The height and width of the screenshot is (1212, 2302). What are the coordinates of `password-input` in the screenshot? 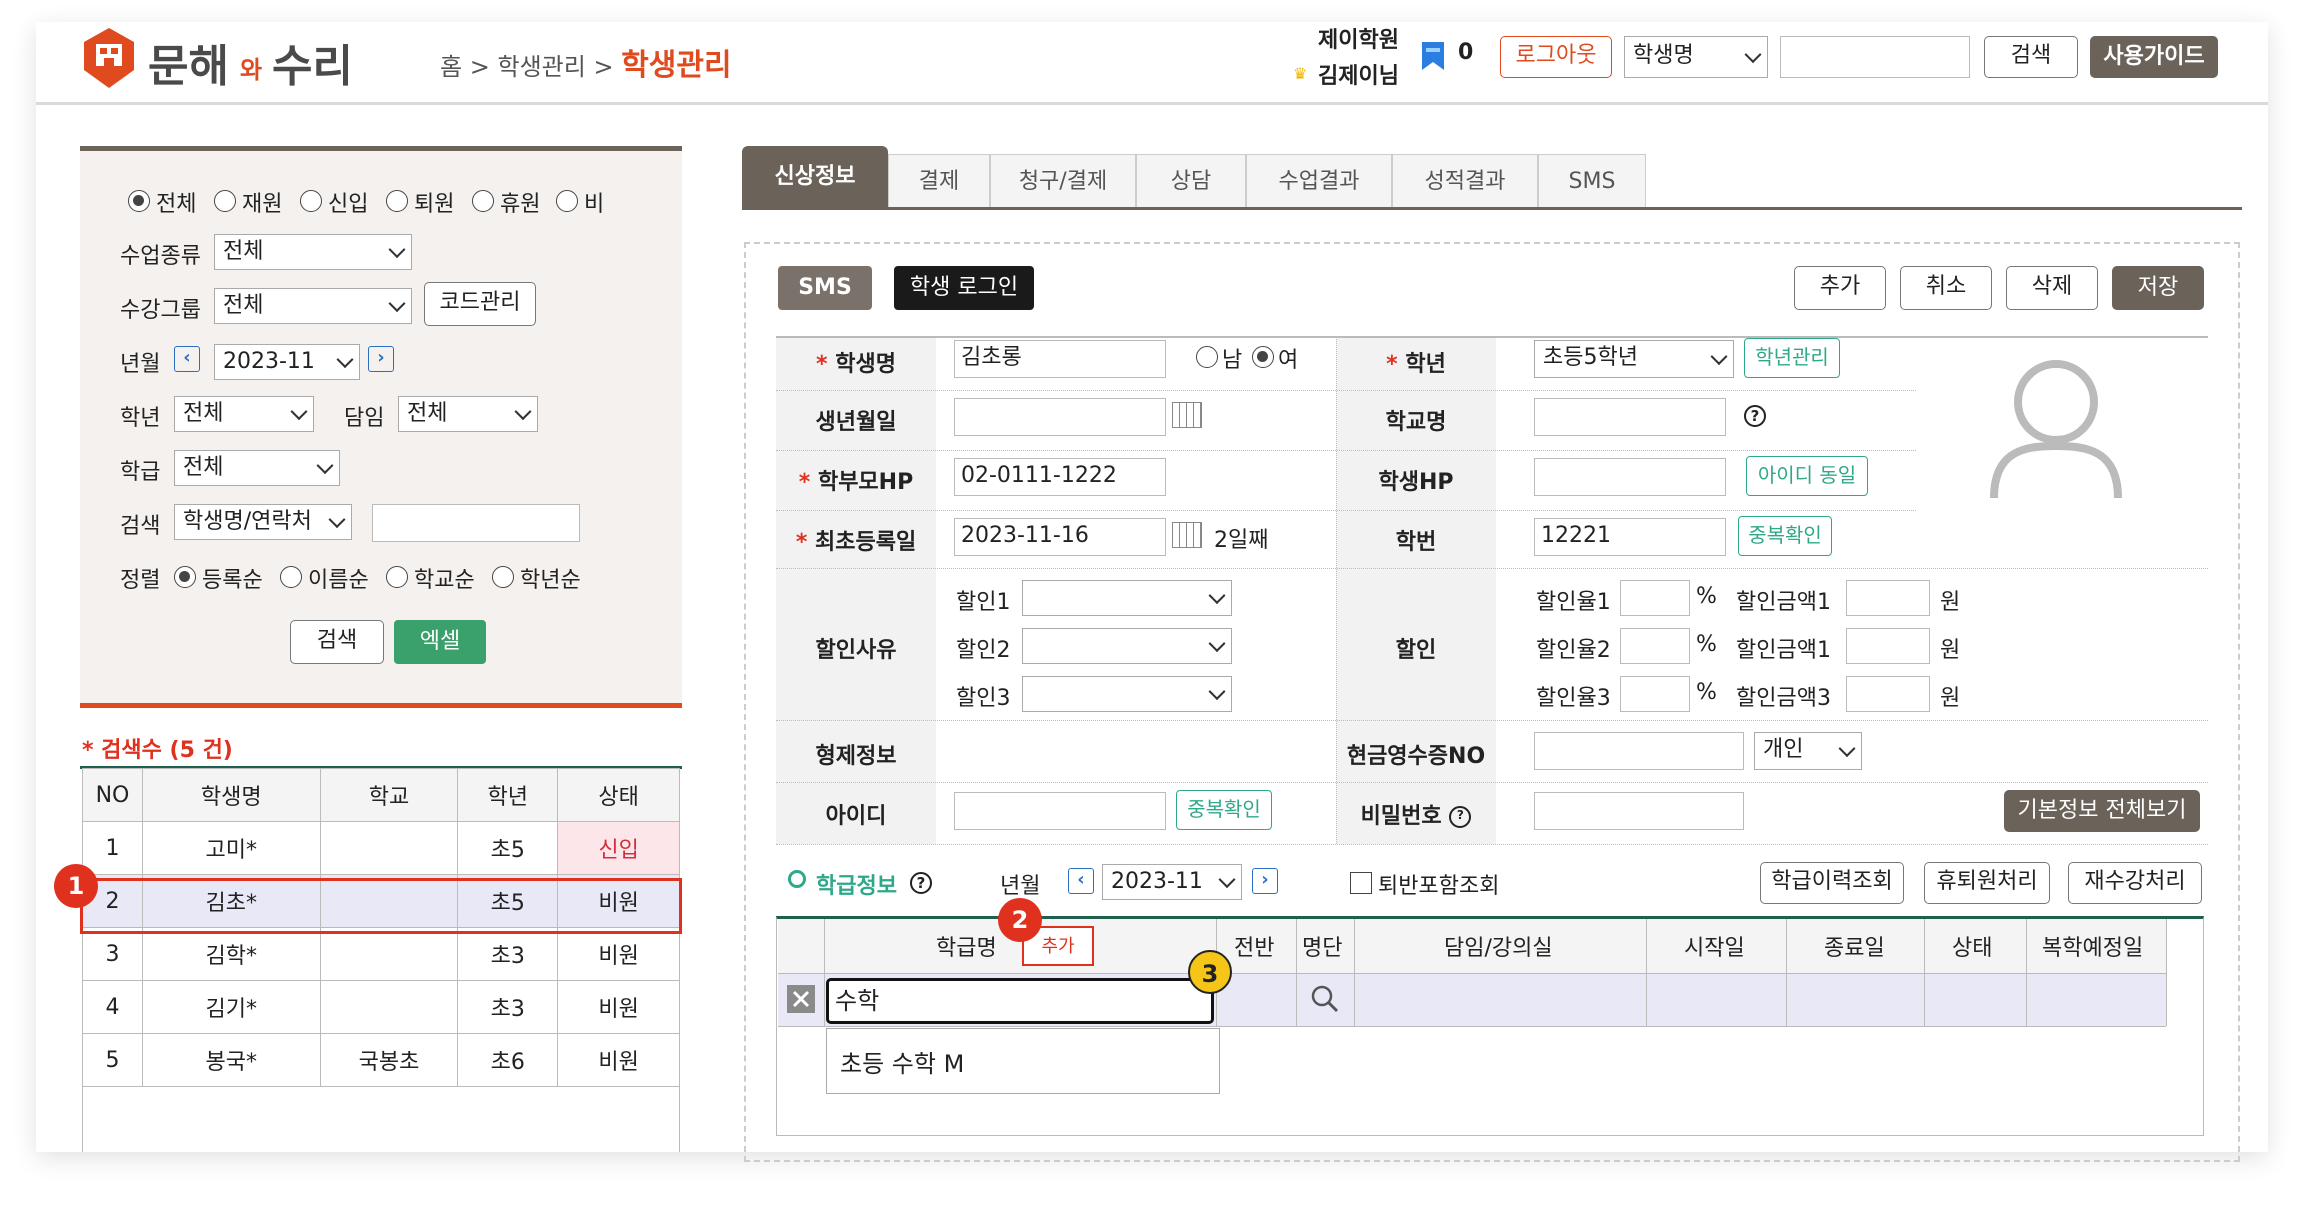 It's located at (1639, 811).